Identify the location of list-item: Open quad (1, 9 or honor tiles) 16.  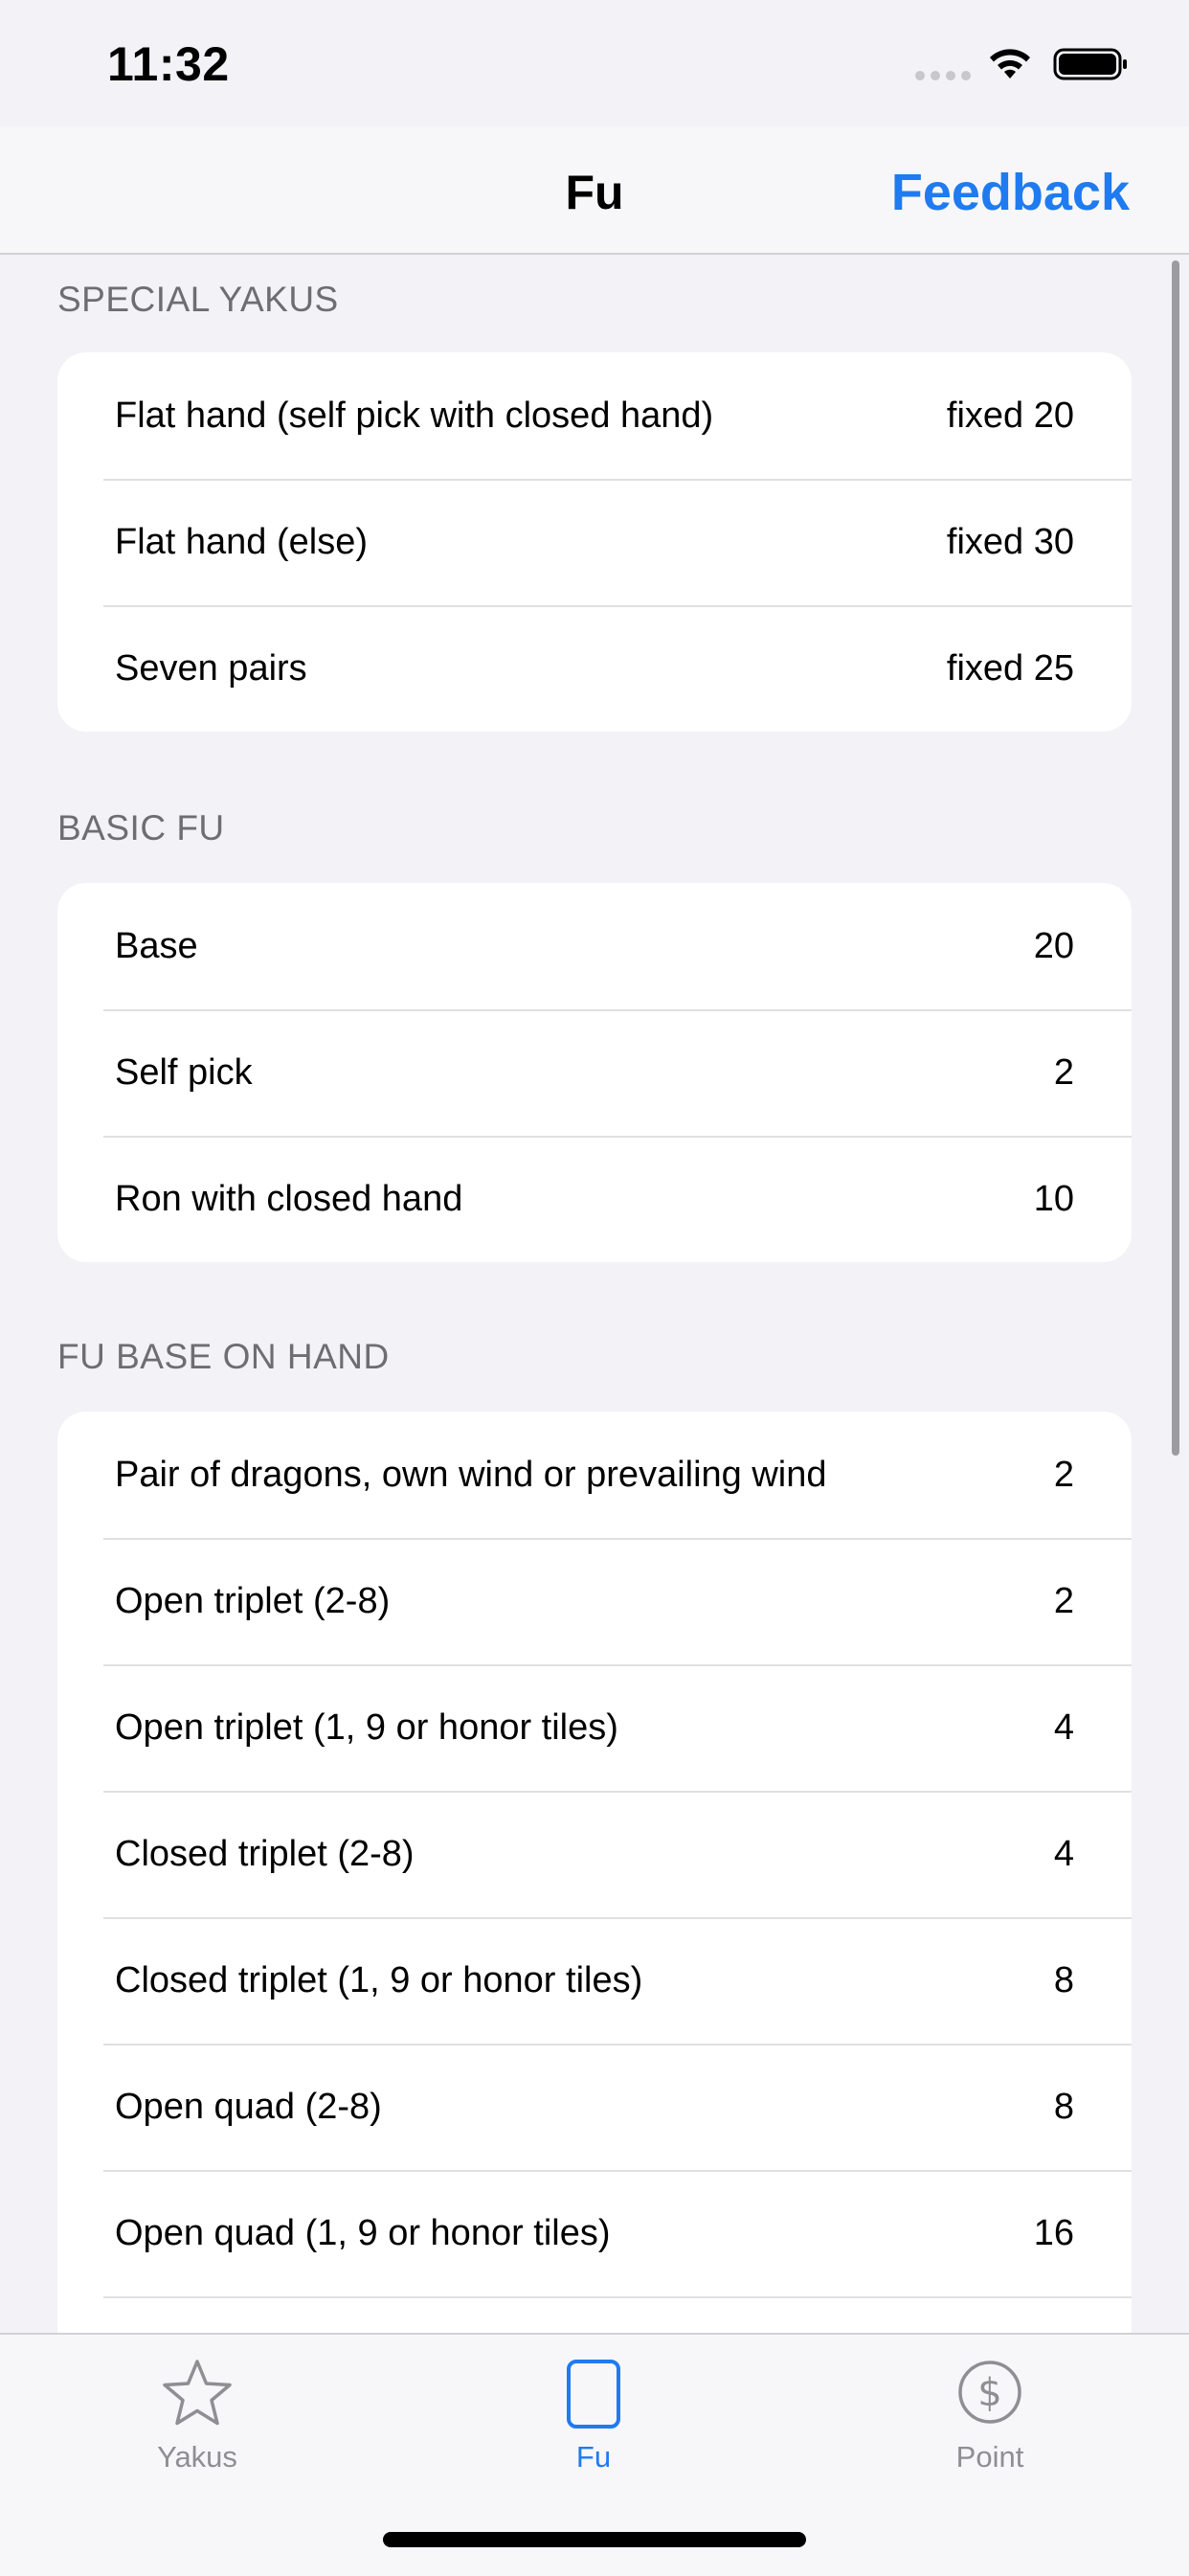
(594, 2233).